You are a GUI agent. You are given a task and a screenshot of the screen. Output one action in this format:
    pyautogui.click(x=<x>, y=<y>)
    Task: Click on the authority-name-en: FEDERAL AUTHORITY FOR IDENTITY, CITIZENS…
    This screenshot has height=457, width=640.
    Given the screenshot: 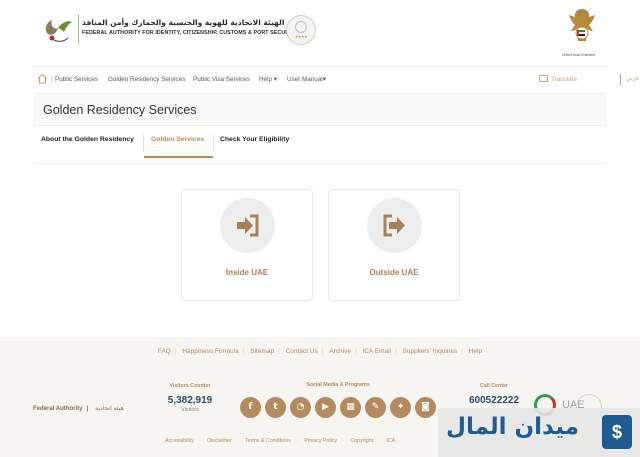 What is the action you would take?
    pyautogui.click(x=190, y=33)
    